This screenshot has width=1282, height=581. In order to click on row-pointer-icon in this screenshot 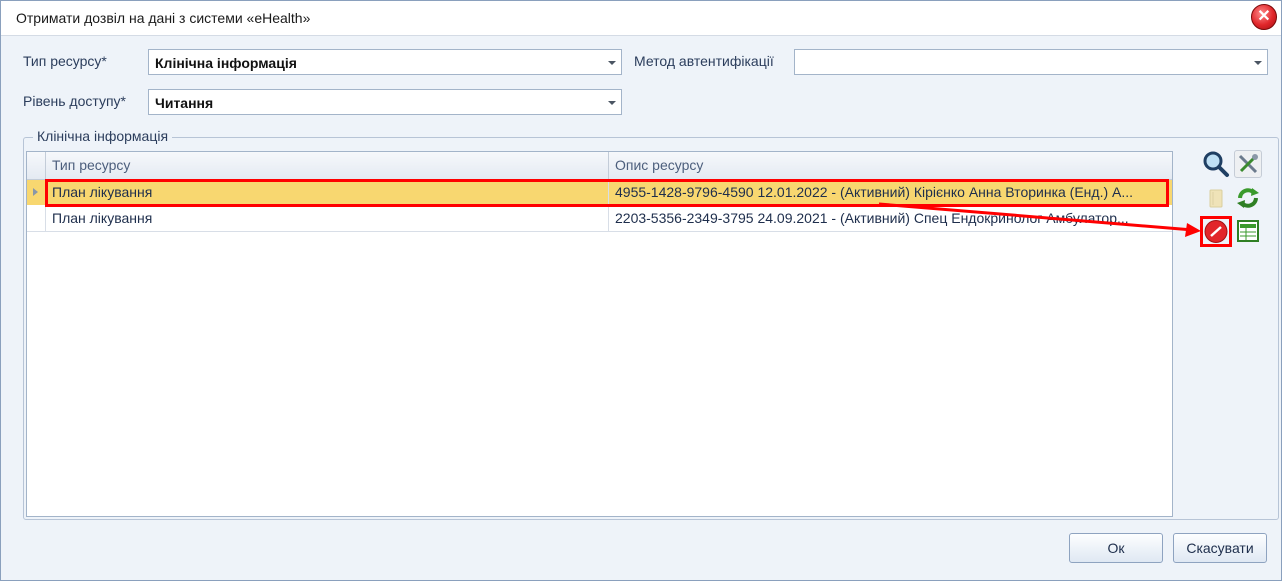, I will do `click(35, 192)`.